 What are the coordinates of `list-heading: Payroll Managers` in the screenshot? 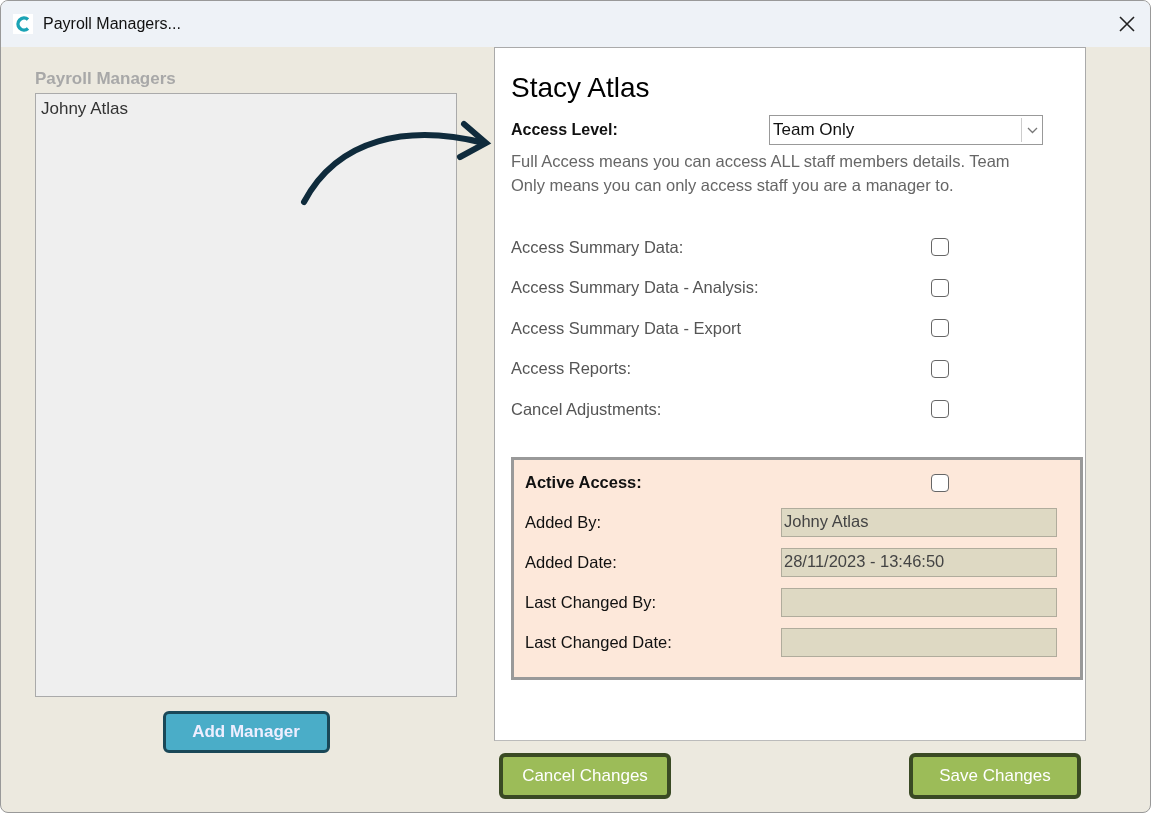 It's located at (106, 79).